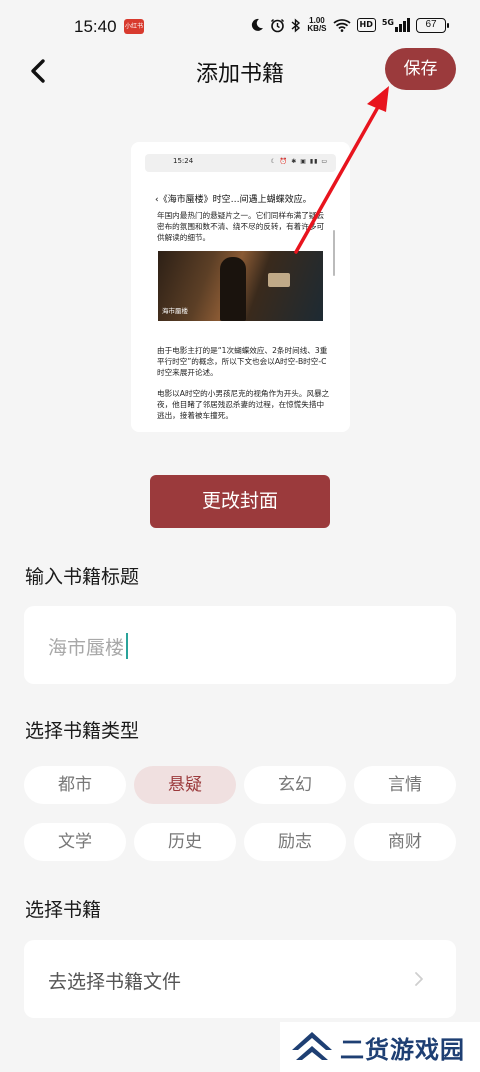 Image resolution: width=480 pixels, height=1072 pixels. I want to click on book-title-input: 海市蜃楼, so click(240, 645).